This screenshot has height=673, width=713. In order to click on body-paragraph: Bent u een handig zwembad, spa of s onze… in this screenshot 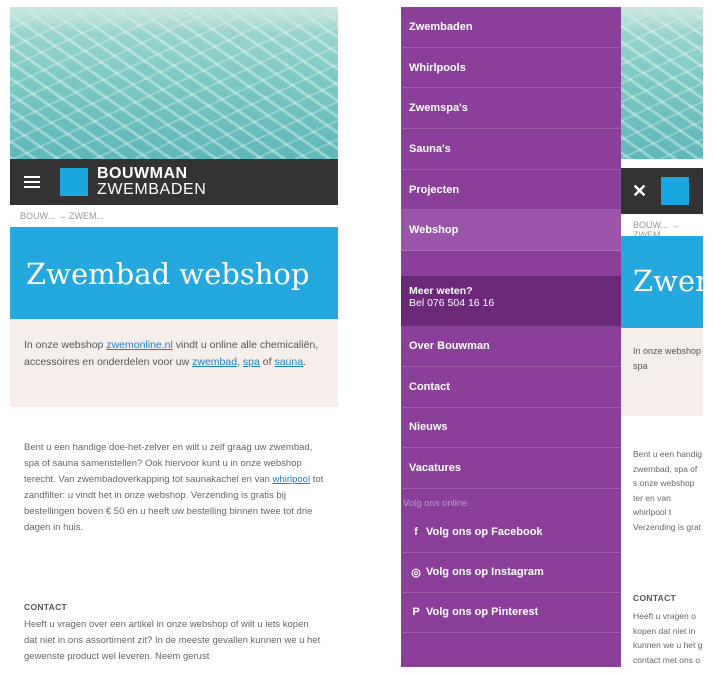, I will do `click(668, 493)`.